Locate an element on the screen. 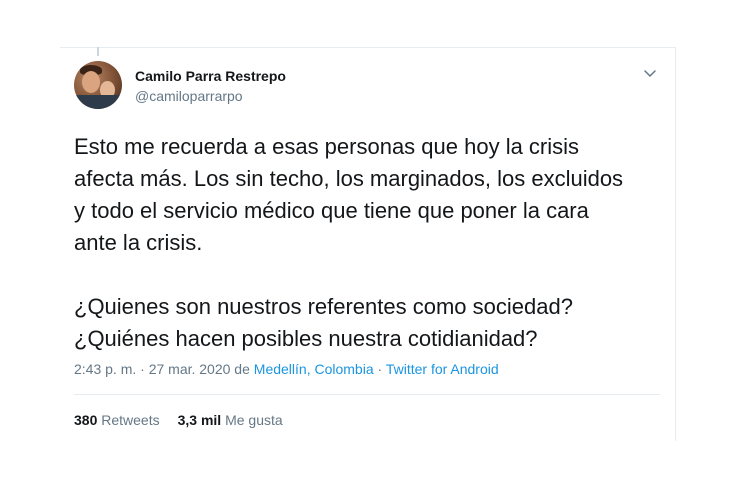 The height and width of the screenshot is (483, 745). retweets-label: Retweets is located at coordinates (130, 420).